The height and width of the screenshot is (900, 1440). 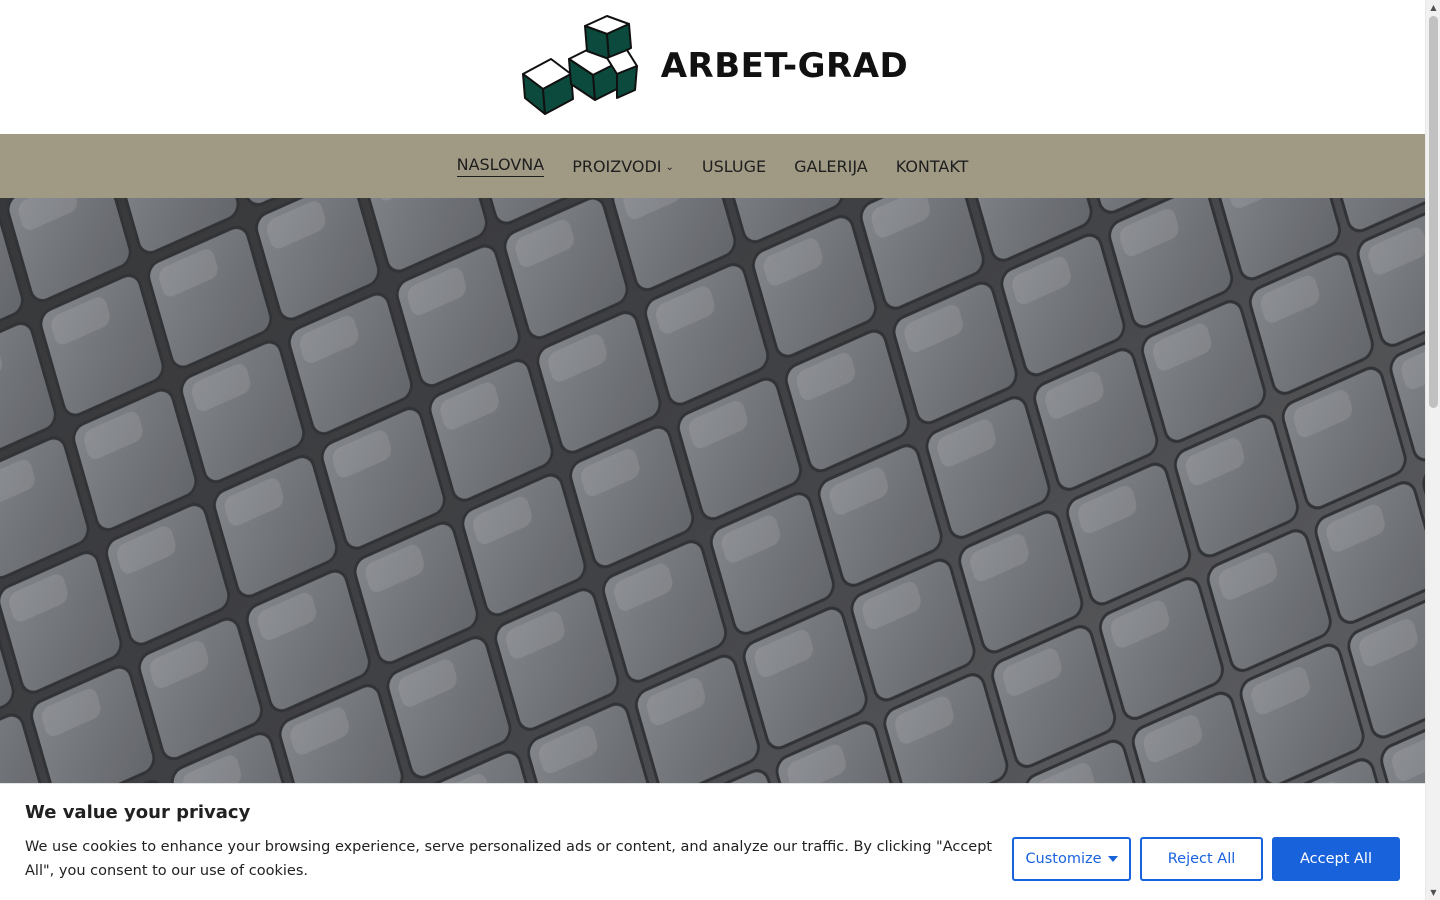 What do you see at coordinates (1433, 7) in the screenshot?
I see `arrow-up-icon: ▲` at bounding box center [1433, 7].